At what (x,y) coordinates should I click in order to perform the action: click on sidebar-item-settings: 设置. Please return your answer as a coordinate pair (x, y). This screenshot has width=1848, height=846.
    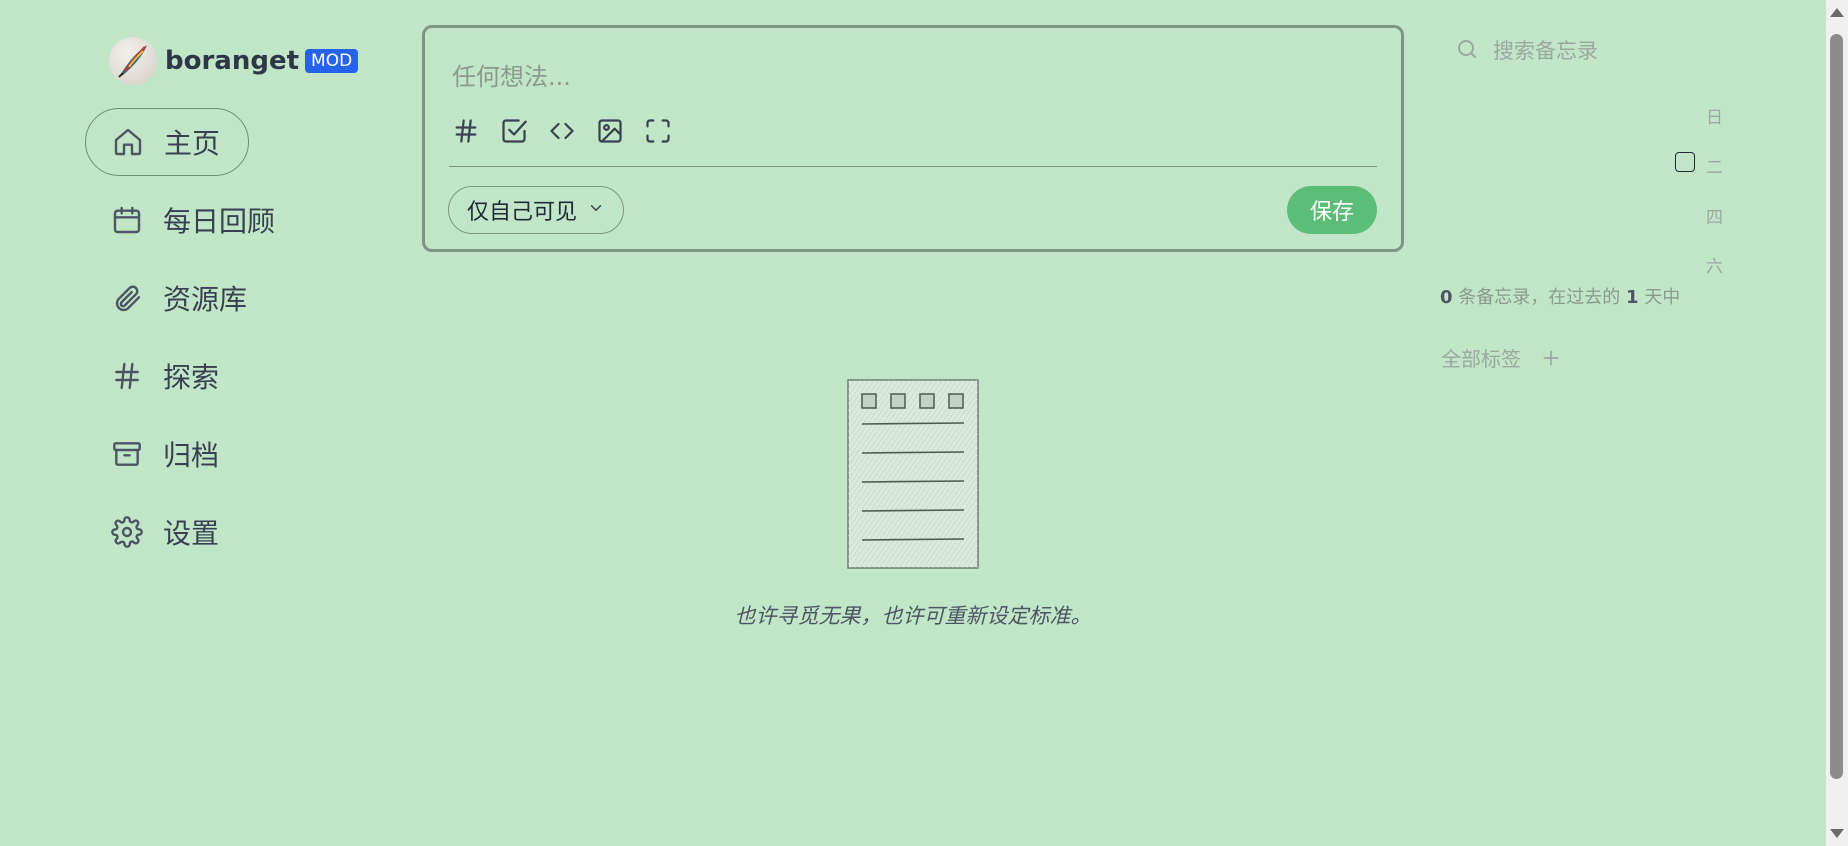
    Looking at the image, I should click on (235, 532).